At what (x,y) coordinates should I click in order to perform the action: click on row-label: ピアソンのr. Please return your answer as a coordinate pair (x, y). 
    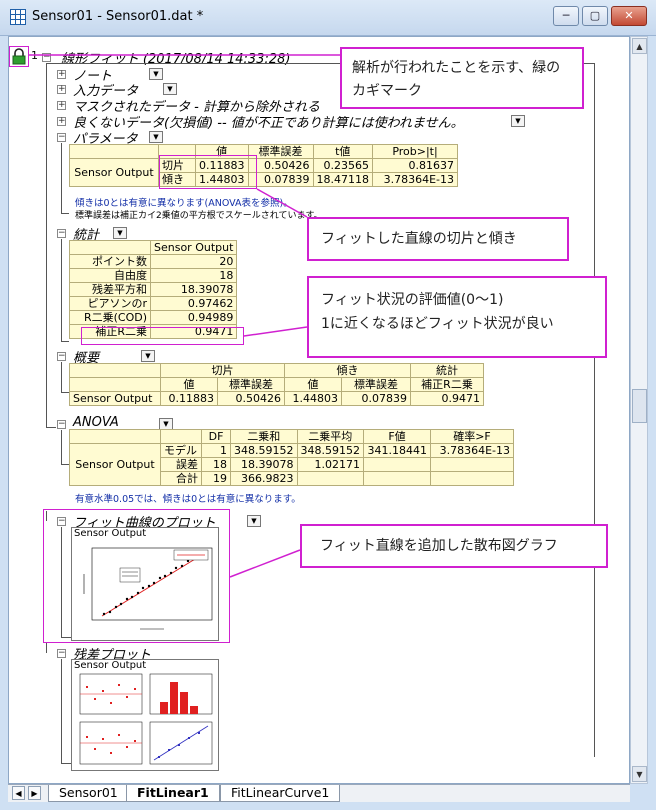
    Looking at the image, I should click on (110, 303).